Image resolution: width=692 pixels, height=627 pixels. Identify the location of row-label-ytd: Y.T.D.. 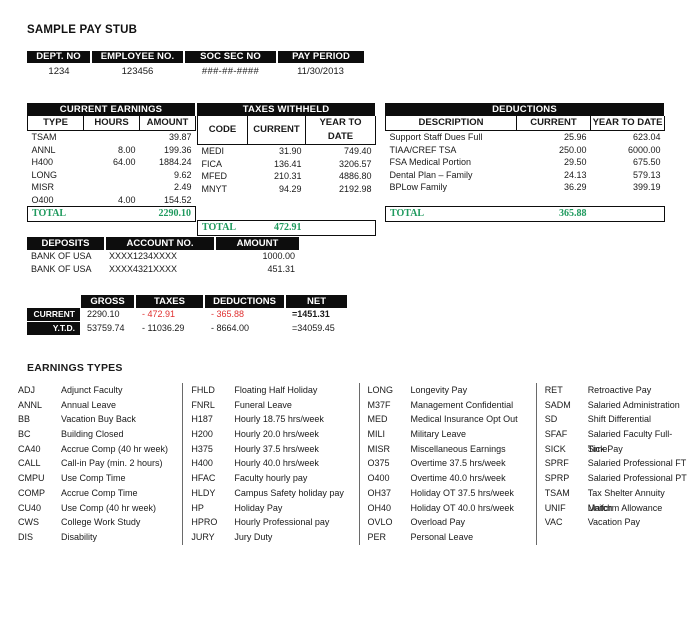
(53, 328).